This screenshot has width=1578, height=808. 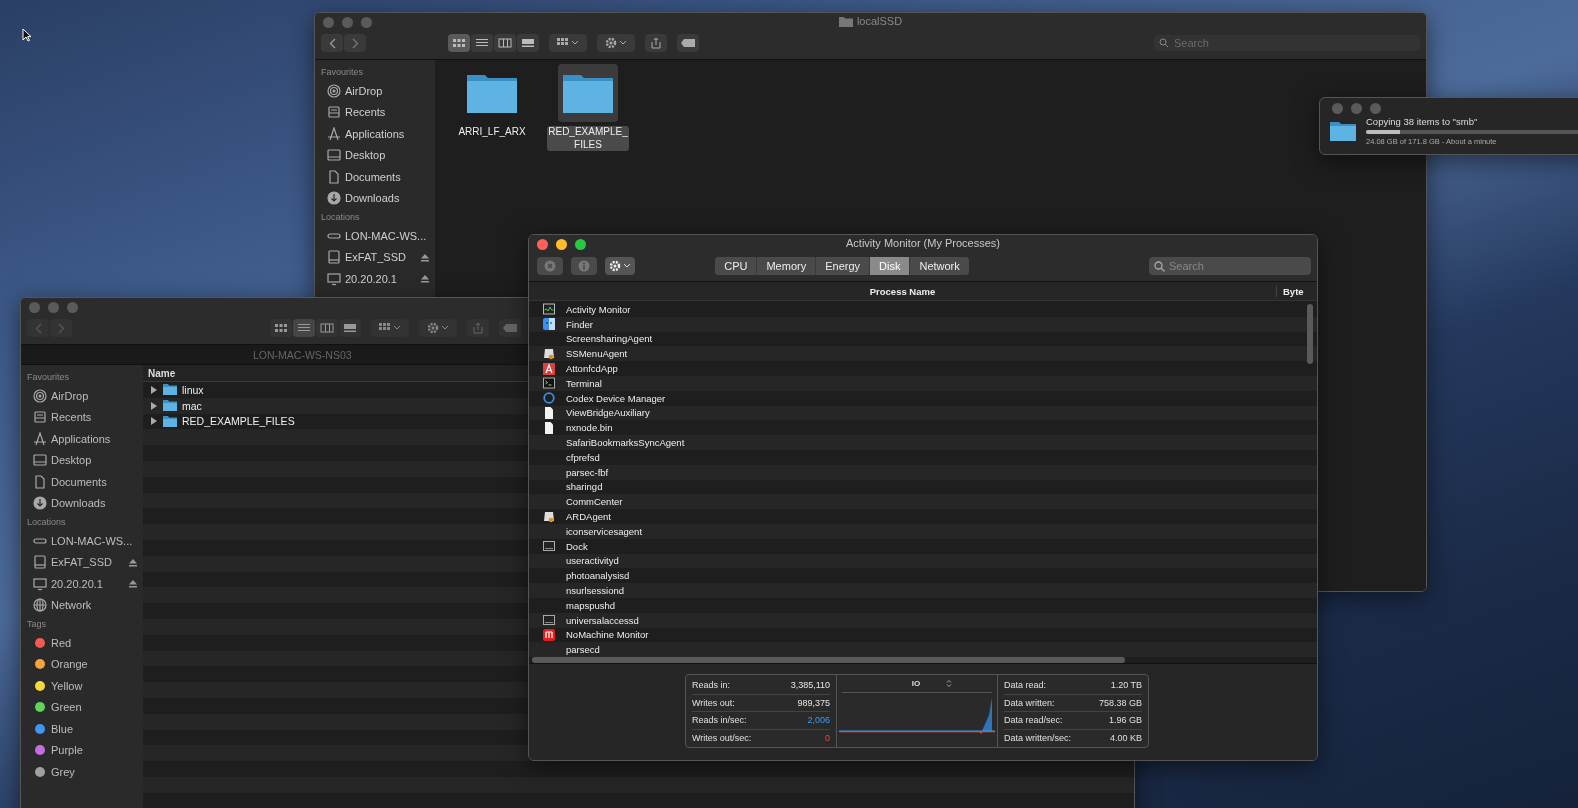 What do you see at coordinates (923, 324) in the screenshot?
I see `process-row: Finder` at bounding box center [923, 324].